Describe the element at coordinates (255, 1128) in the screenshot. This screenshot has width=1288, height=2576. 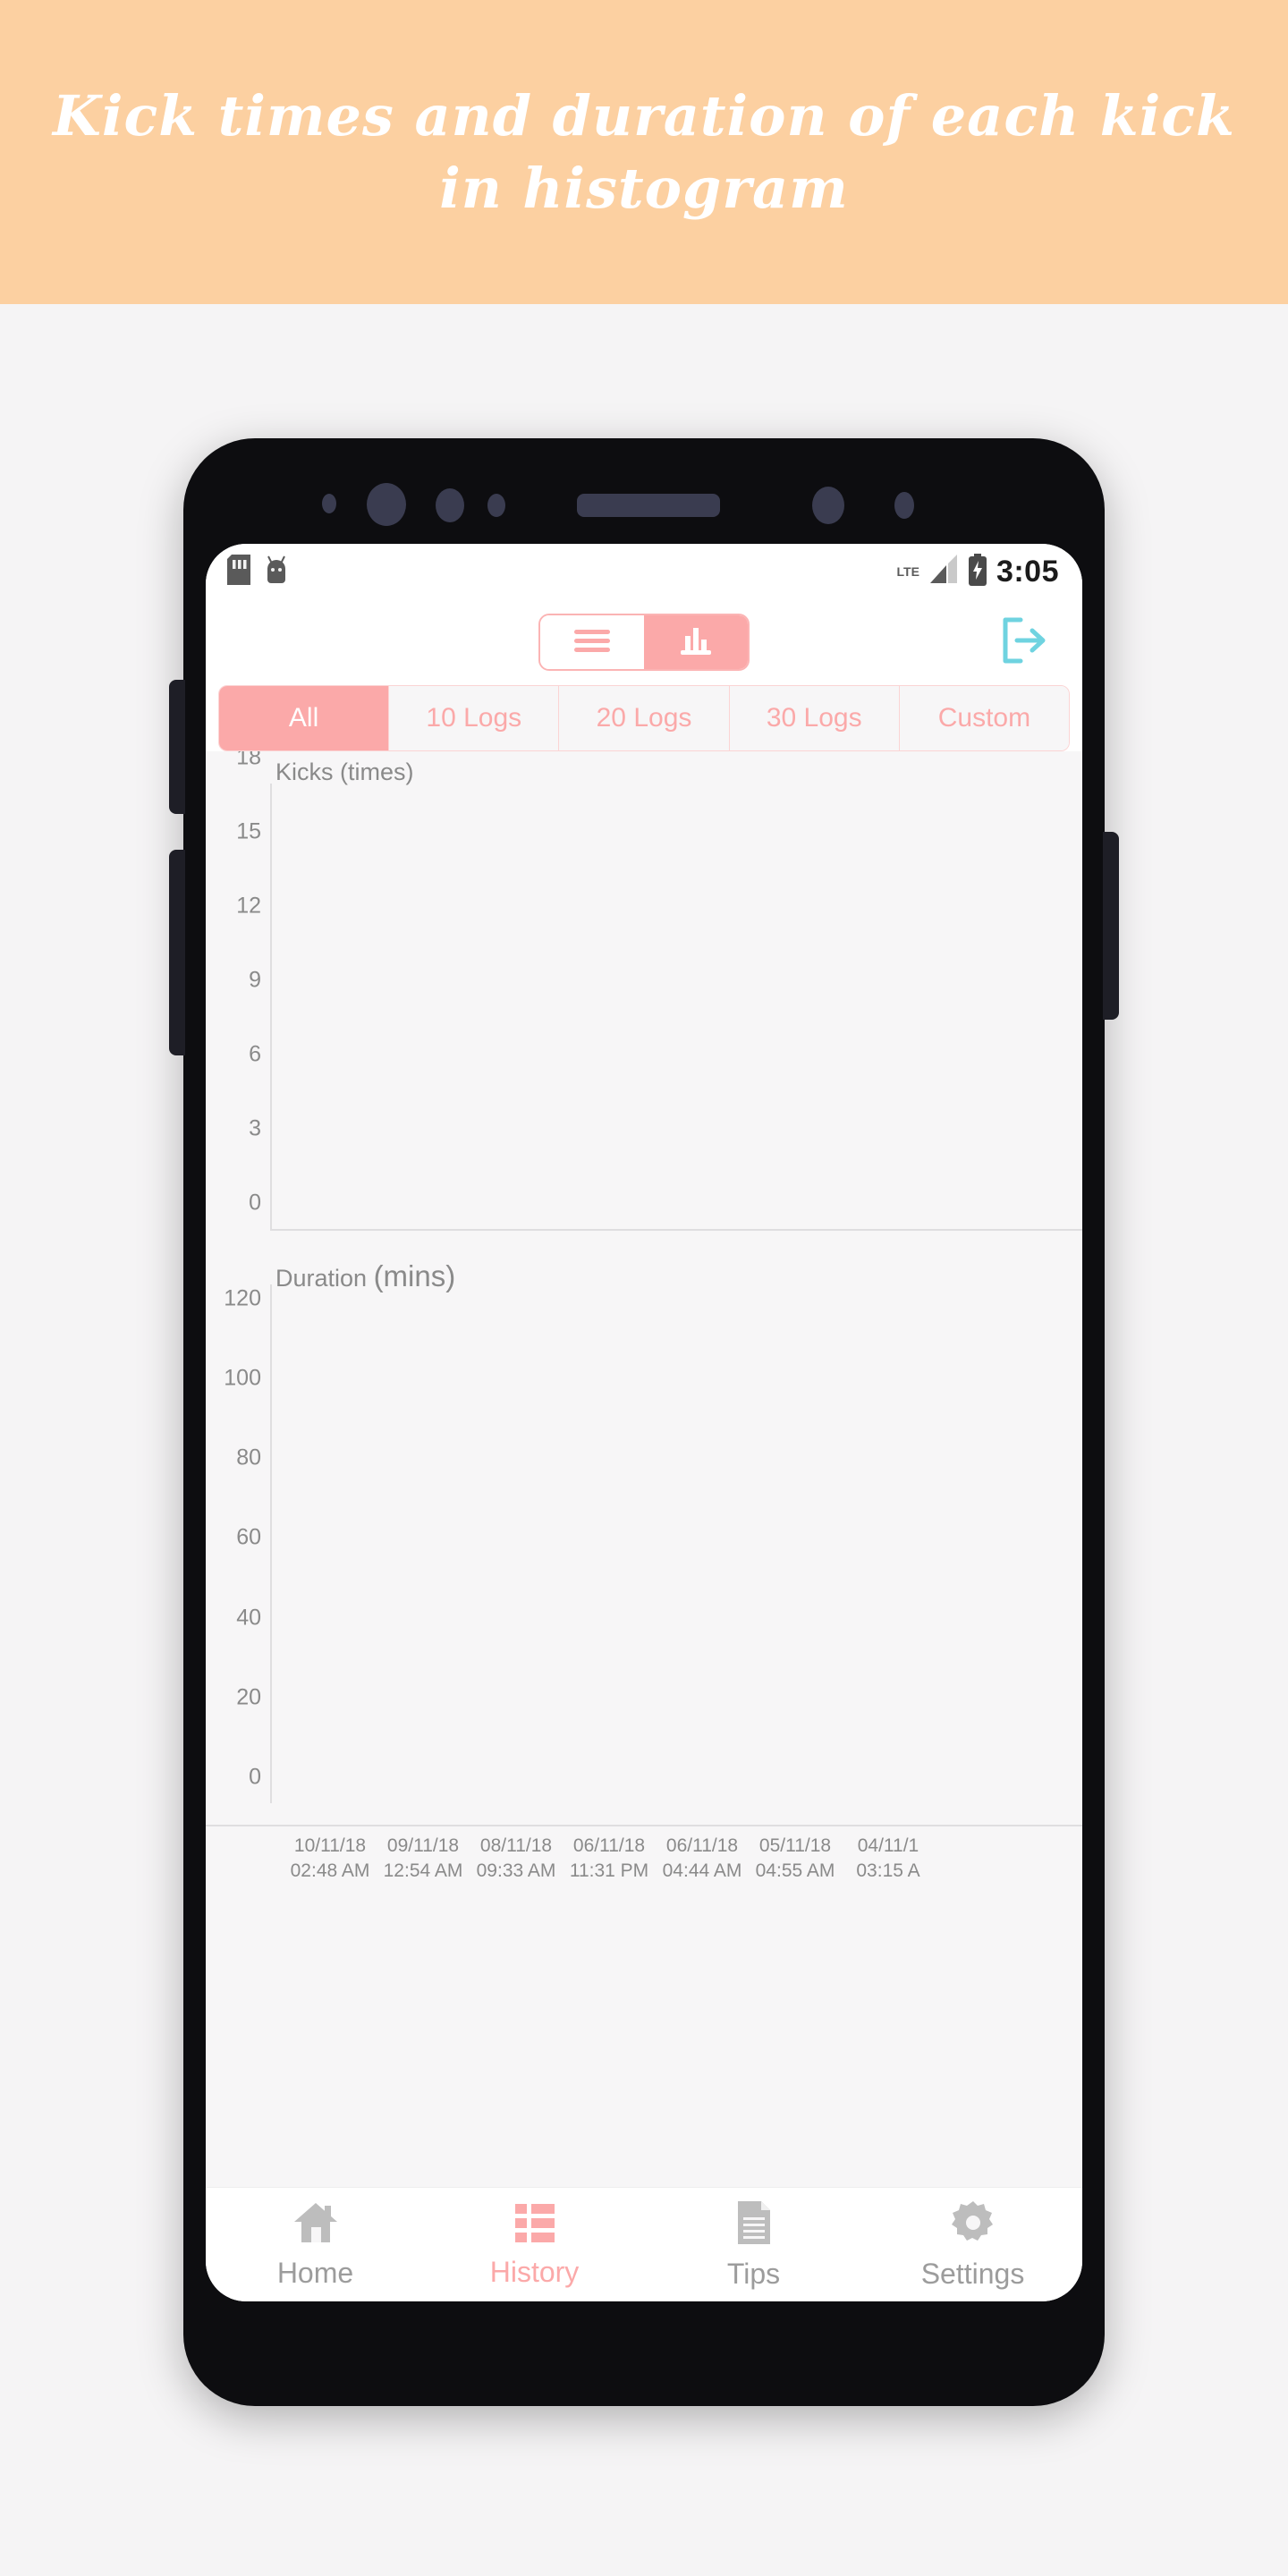
I see `kicks-y-tick: 3` at that location.